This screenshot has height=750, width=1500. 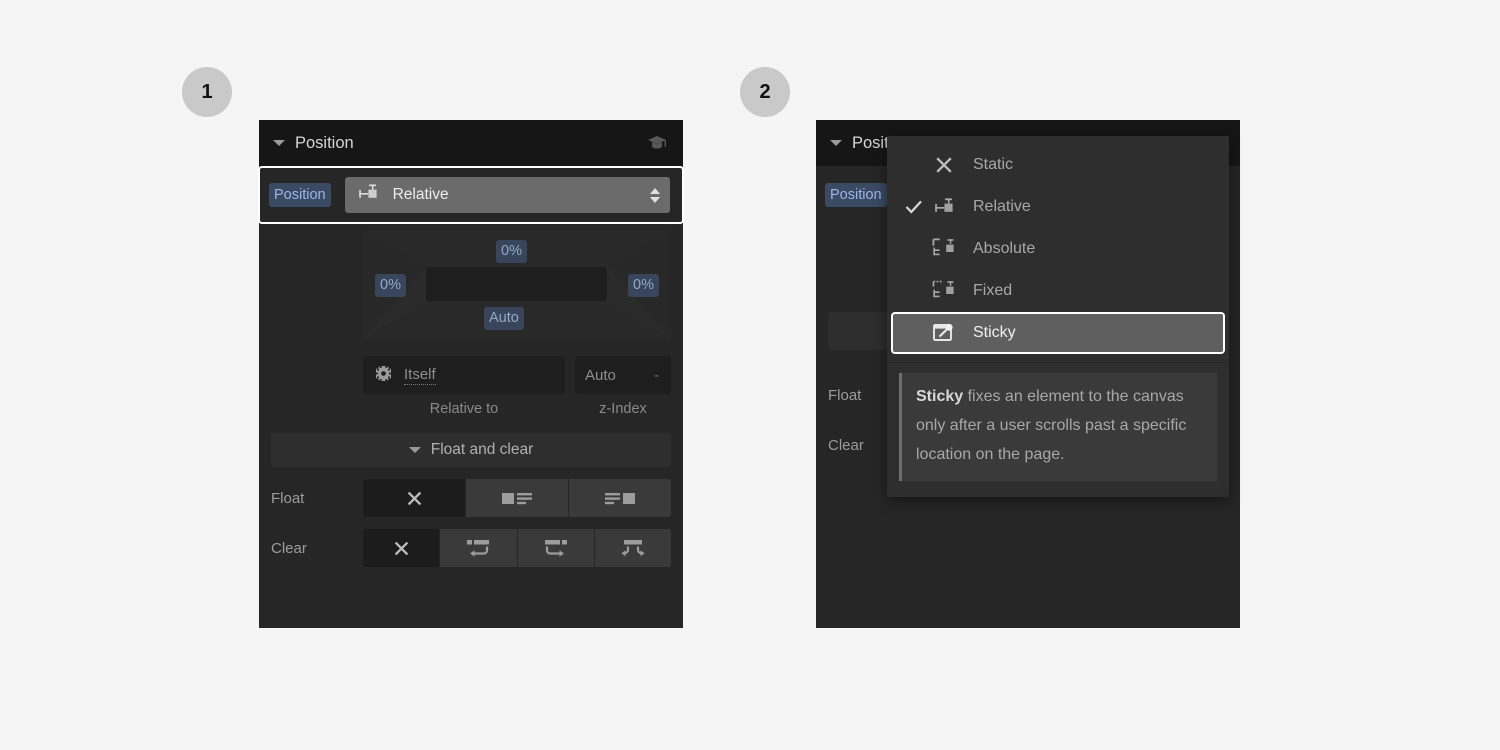 What do you see at coordinates (289, 548) in the screenshot?
I see `clear-label: Clear` at bounding box center [289, 548].